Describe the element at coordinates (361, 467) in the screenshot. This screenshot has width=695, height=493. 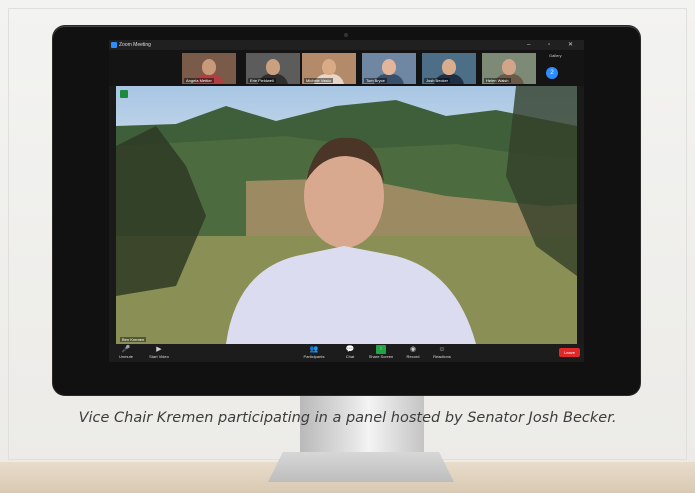
I see `monitor-stand-base` at that location.